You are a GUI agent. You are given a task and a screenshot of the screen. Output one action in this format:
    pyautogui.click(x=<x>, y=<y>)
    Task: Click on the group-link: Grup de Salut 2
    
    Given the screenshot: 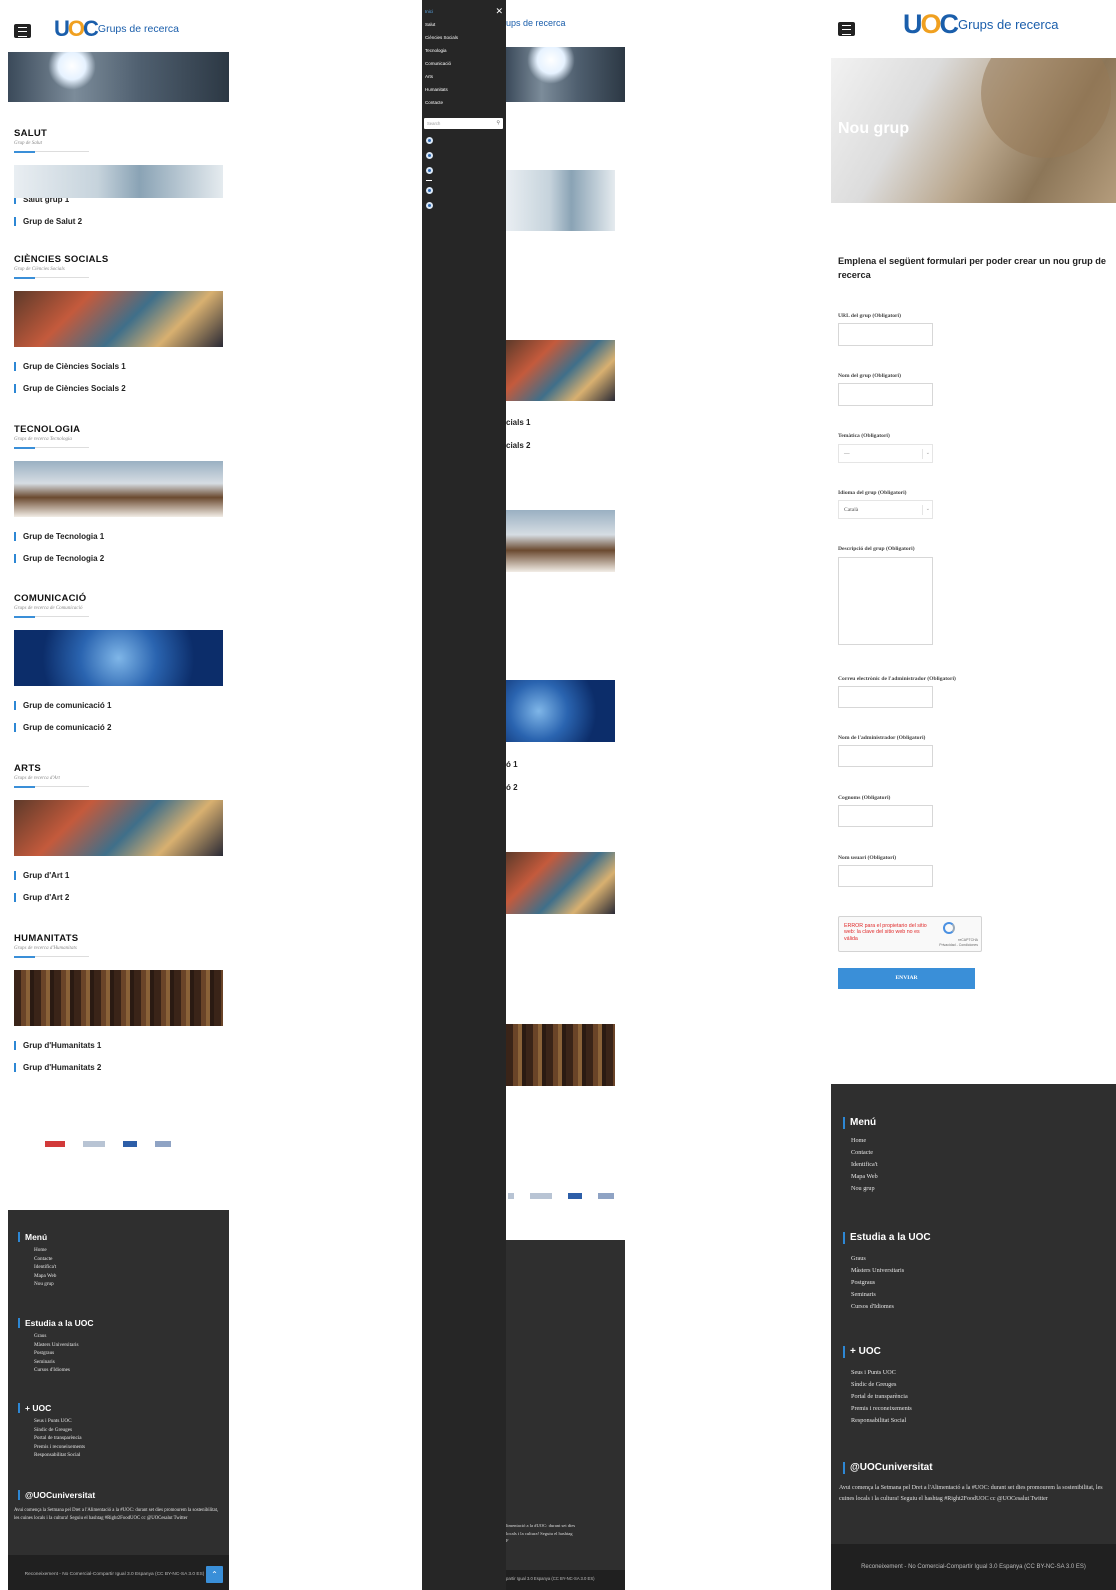 What is the action you would take?
    pyautogui.click(x=120, y=221)
    